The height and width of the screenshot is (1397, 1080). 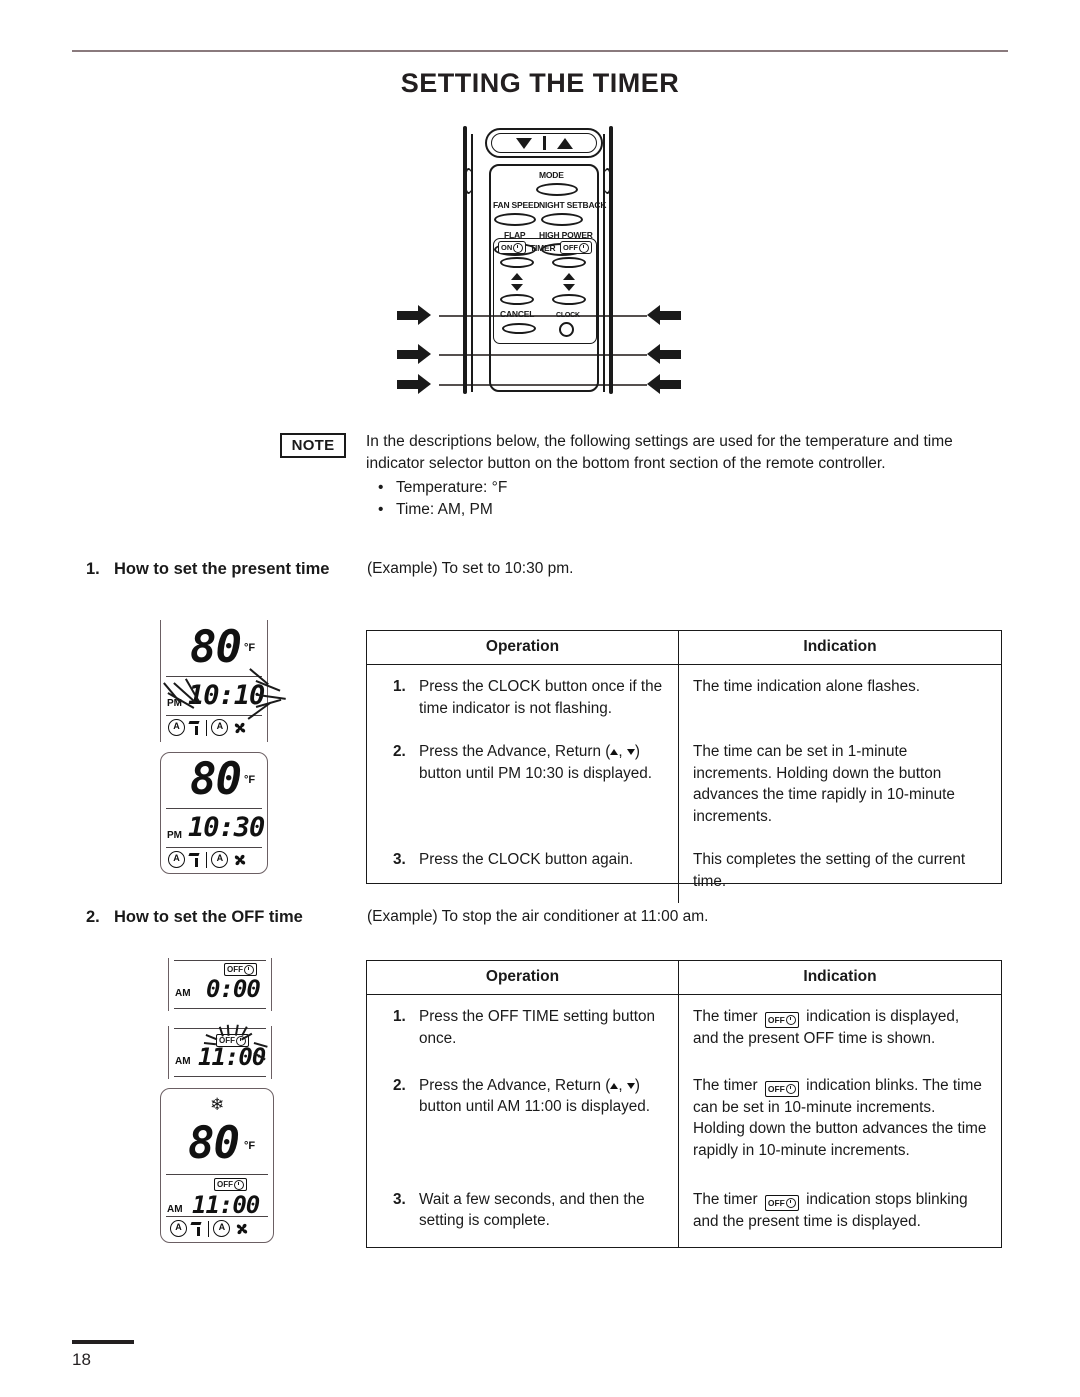 What do you see at coordinates (515, 219) in the screenshot?
I see `fan-speed-button` at bounding box center [515, 219].